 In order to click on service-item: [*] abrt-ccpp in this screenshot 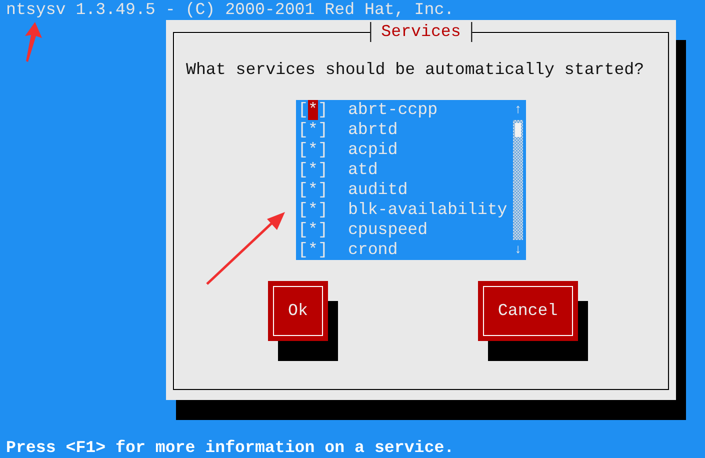, I will do `click(405, 110)`.